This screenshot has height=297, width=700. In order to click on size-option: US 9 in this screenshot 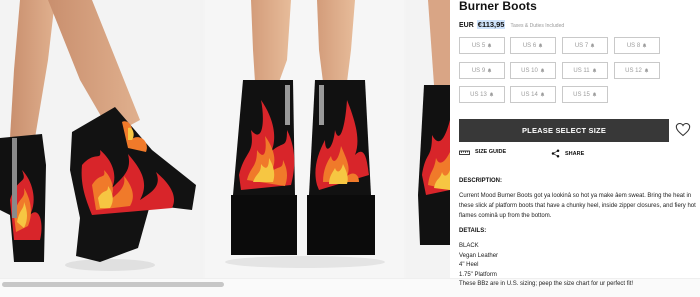, I will do `click(482, 70)`.